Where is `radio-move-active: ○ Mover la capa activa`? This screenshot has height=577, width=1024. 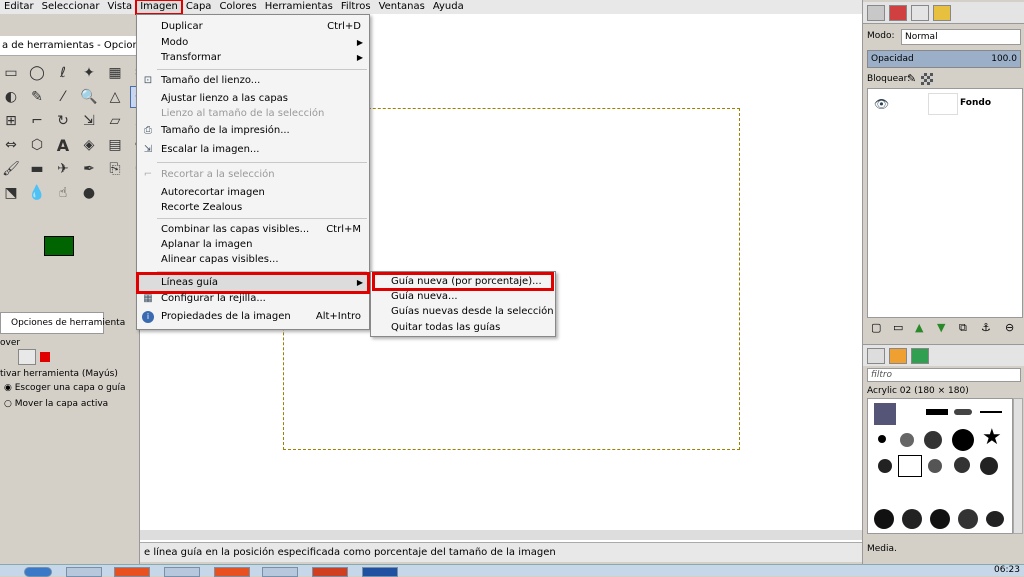 radio-move-active: ○ Mover la capa activa is located at coordinates (56, 404).